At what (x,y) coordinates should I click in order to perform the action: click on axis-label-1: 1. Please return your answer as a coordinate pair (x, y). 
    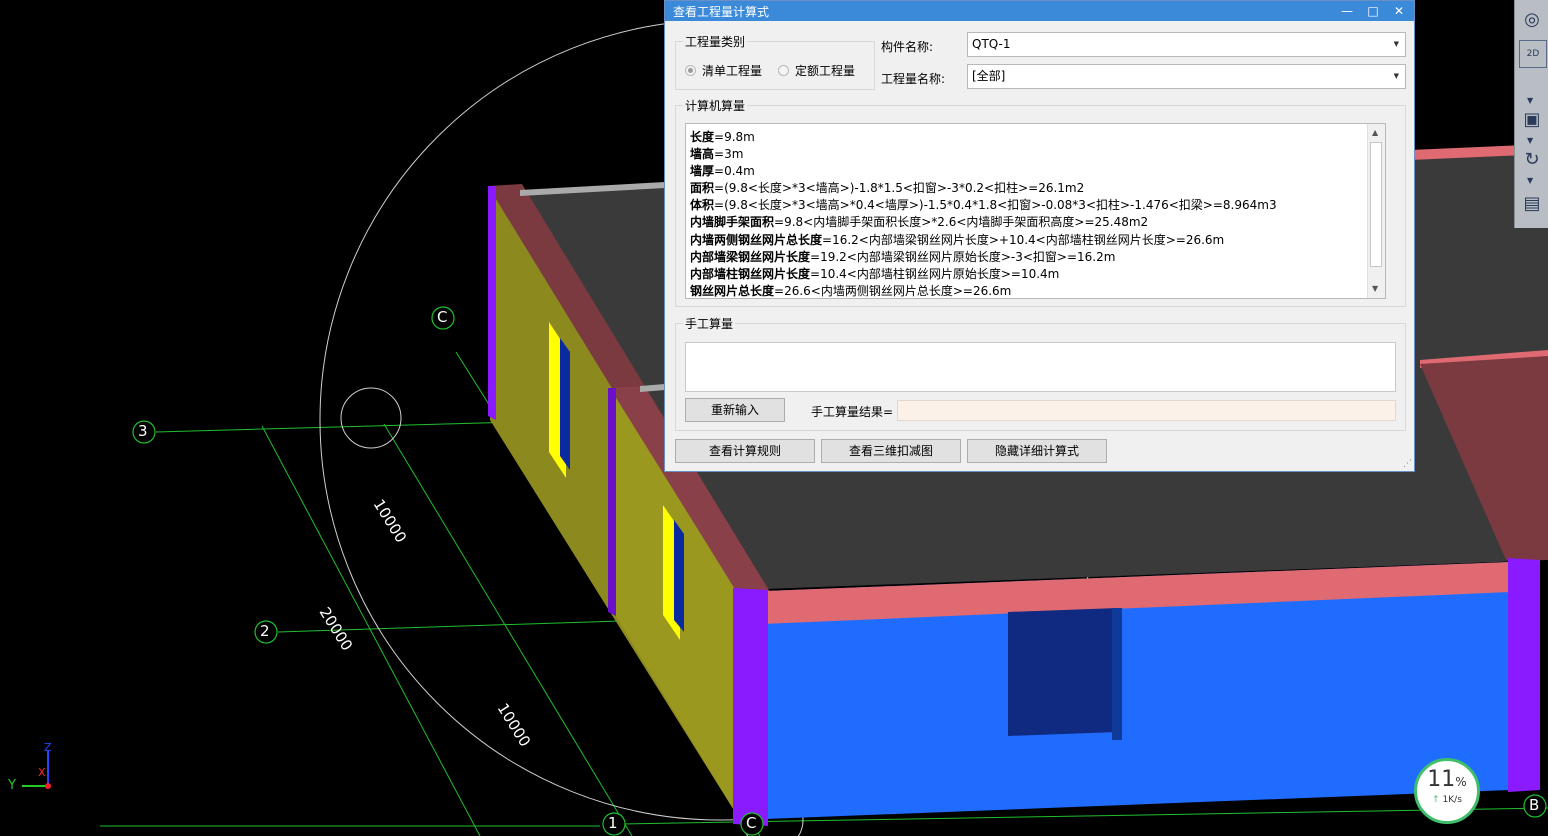
    Looking at the image, I should click on (613, 823).